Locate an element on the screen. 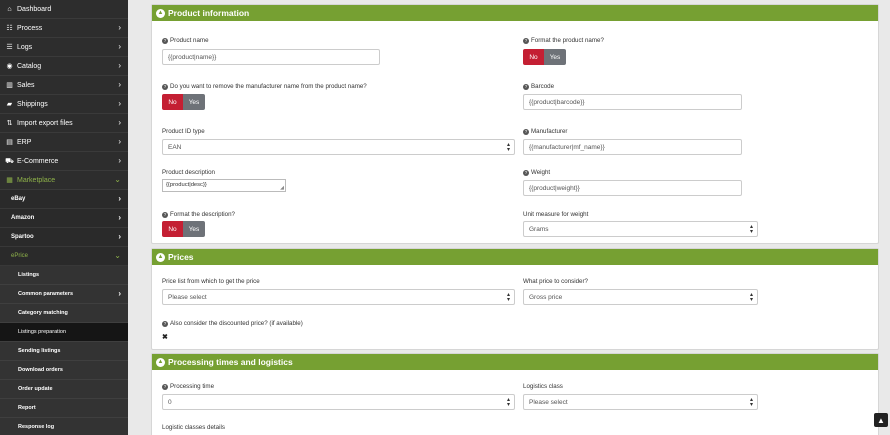  unit-weight-select: Grams ▴ ▾ is located at coordinates (640, 229).